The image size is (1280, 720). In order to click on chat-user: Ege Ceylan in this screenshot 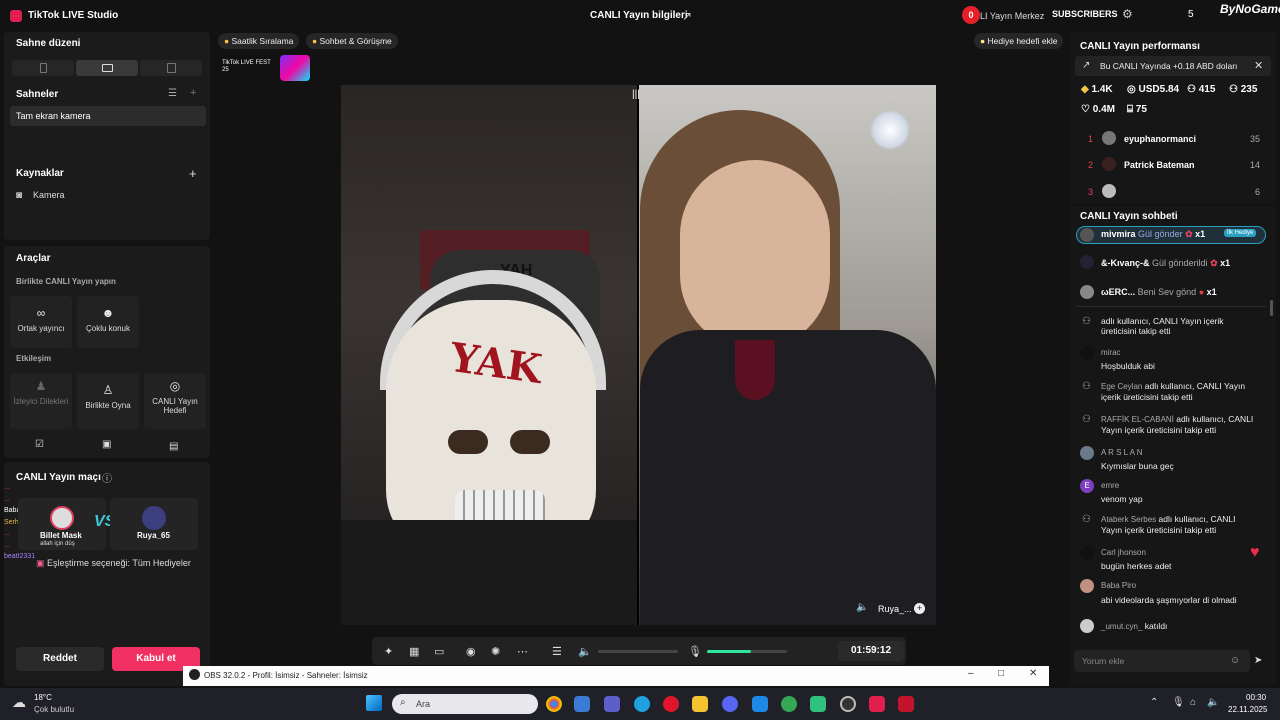, I will do `click(1121, 386)`.